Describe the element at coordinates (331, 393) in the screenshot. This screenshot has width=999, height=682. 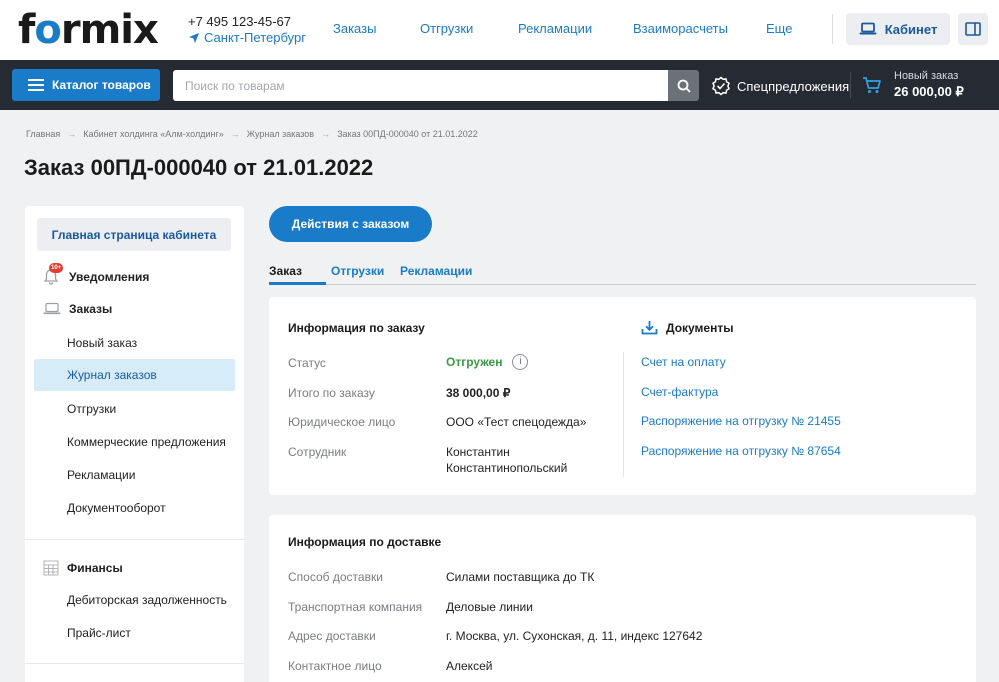
I see `total-label: Итого по заказу` at that location.